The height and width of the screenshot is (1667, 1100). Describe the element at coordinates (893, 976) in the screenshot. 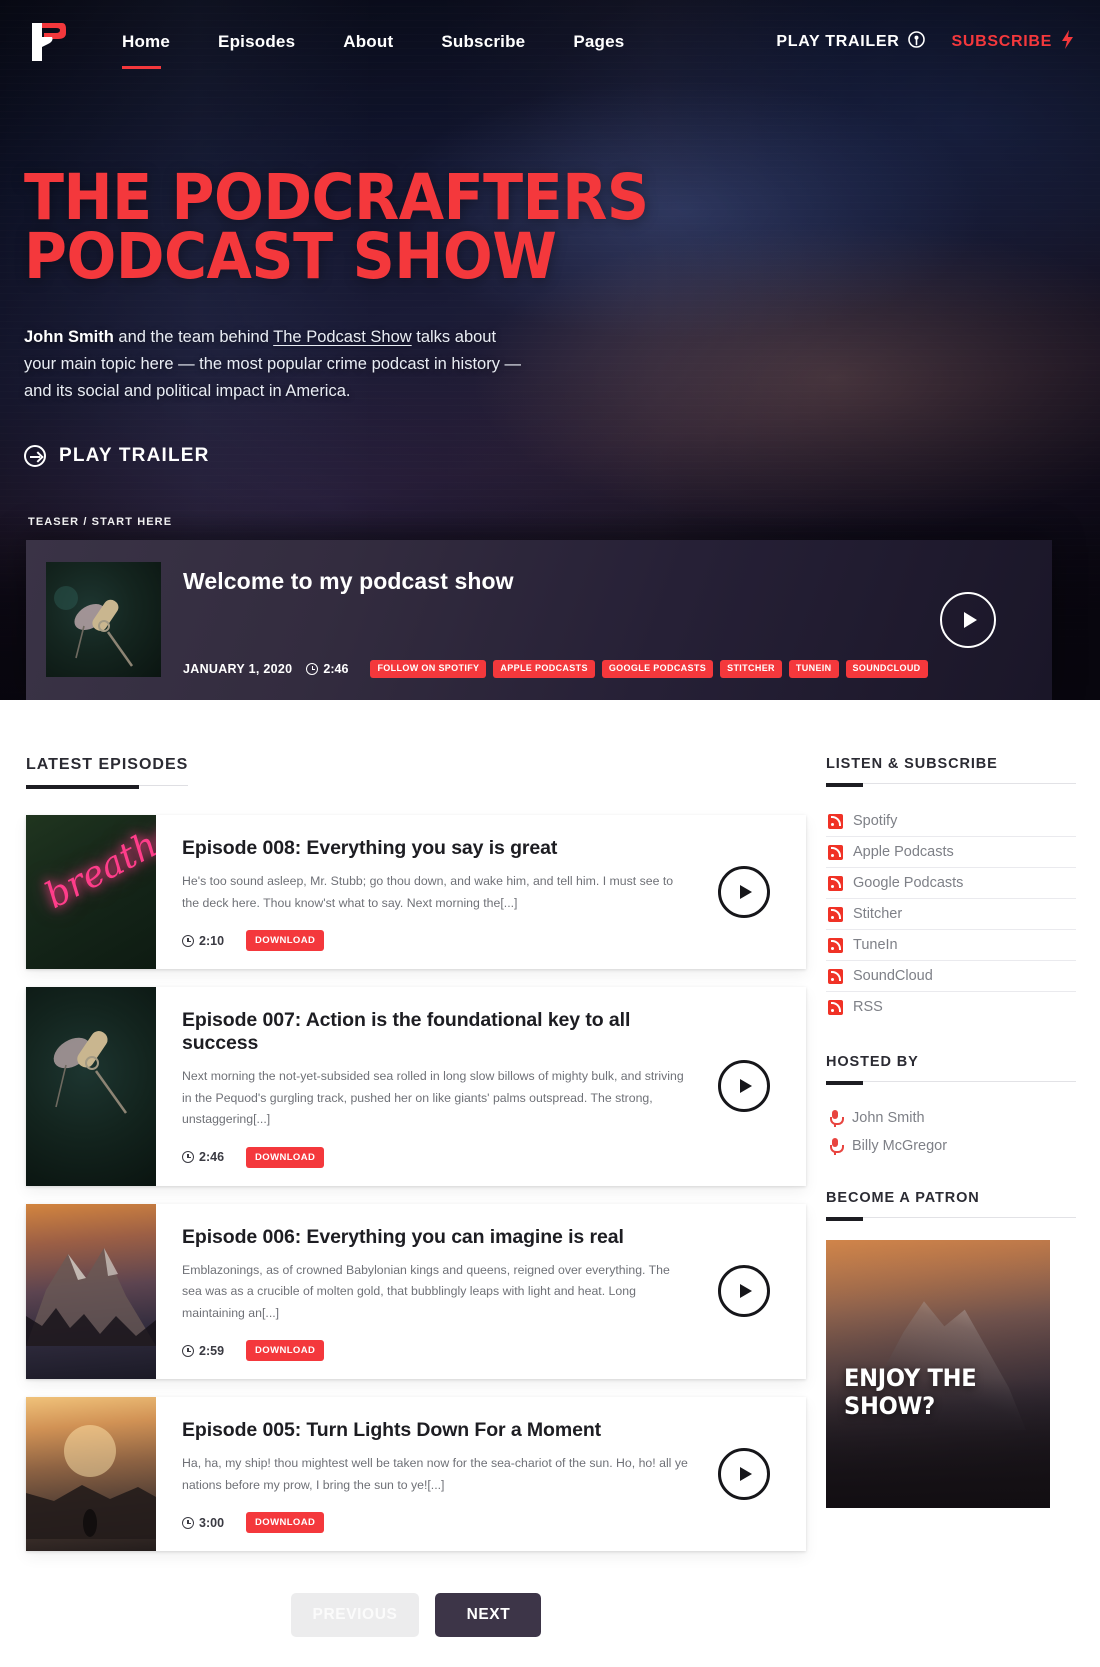

I see `subscribe-link-label: SoundCloud` at that location.